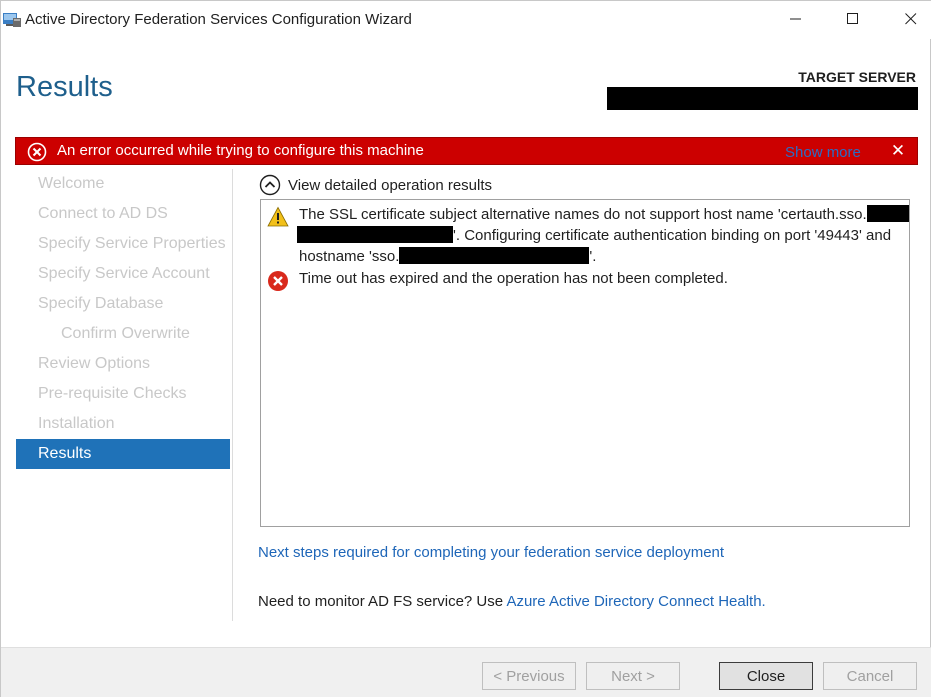 This screenshot has width=931, height=697. Describe the element at coordinates (12, 20) in the screenshot. I see `server-app-icon` at that location.